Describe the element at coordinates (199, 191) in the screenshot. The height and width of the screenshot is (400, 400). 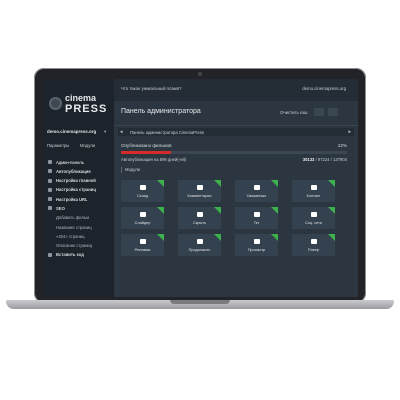
I see `module-tile: Комментарии` at that location.